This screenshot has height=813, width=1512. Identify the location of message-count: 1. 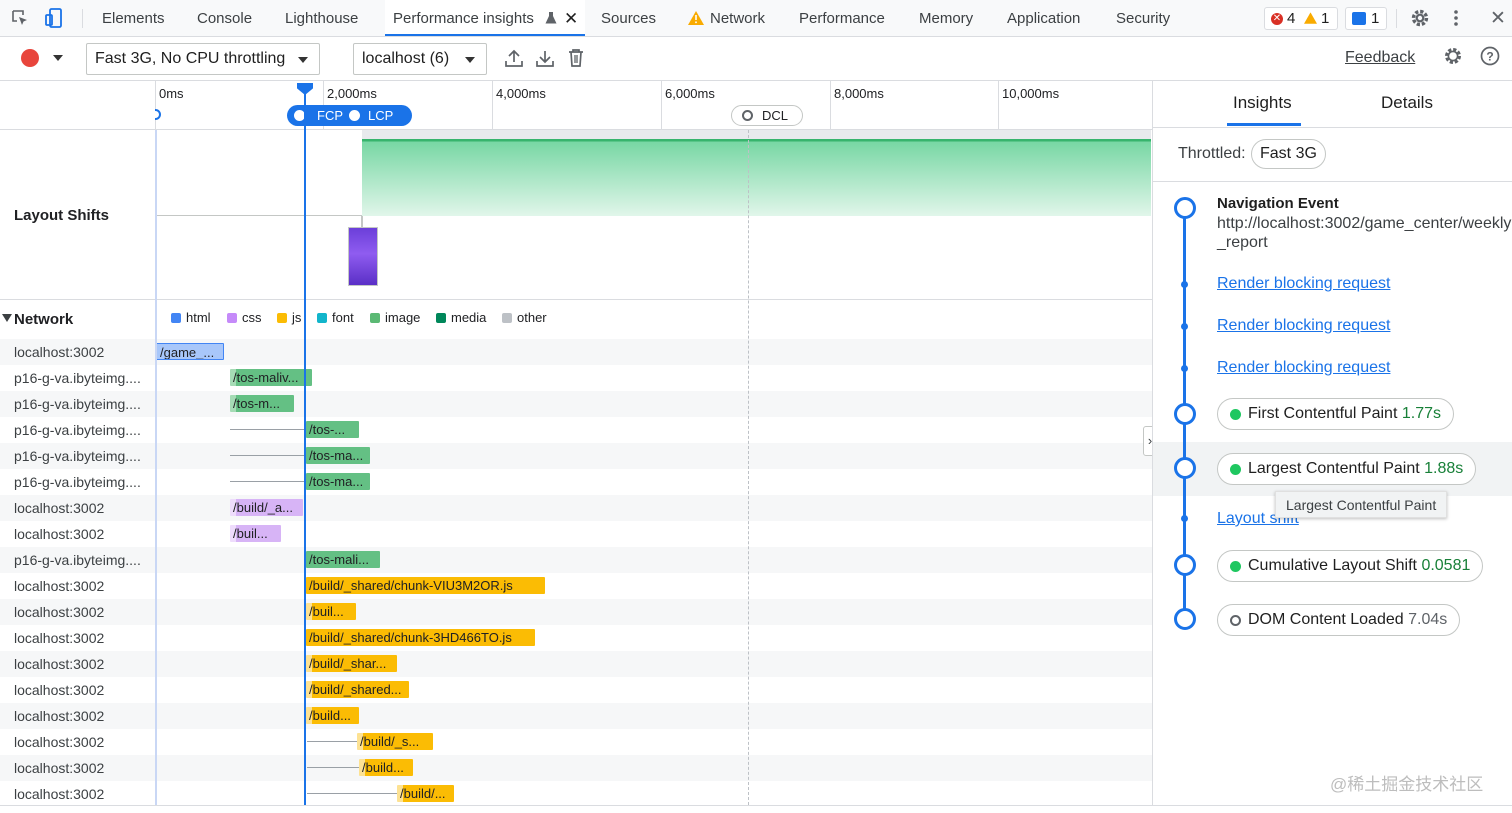
(1375, 18).